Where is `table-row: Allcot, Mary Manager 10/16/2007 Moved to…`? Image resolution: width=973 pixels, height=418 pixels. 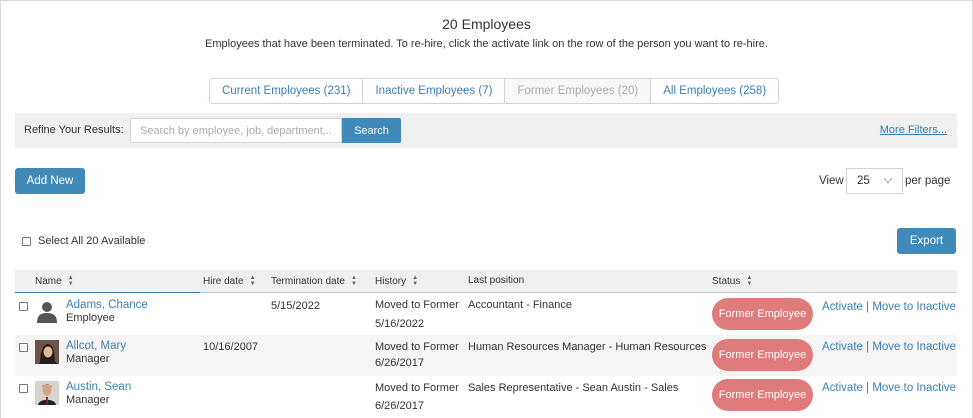
table-row: Allcot, Mary Manager 10/16/2007 Moved to… is located at coordinates (486, 355).